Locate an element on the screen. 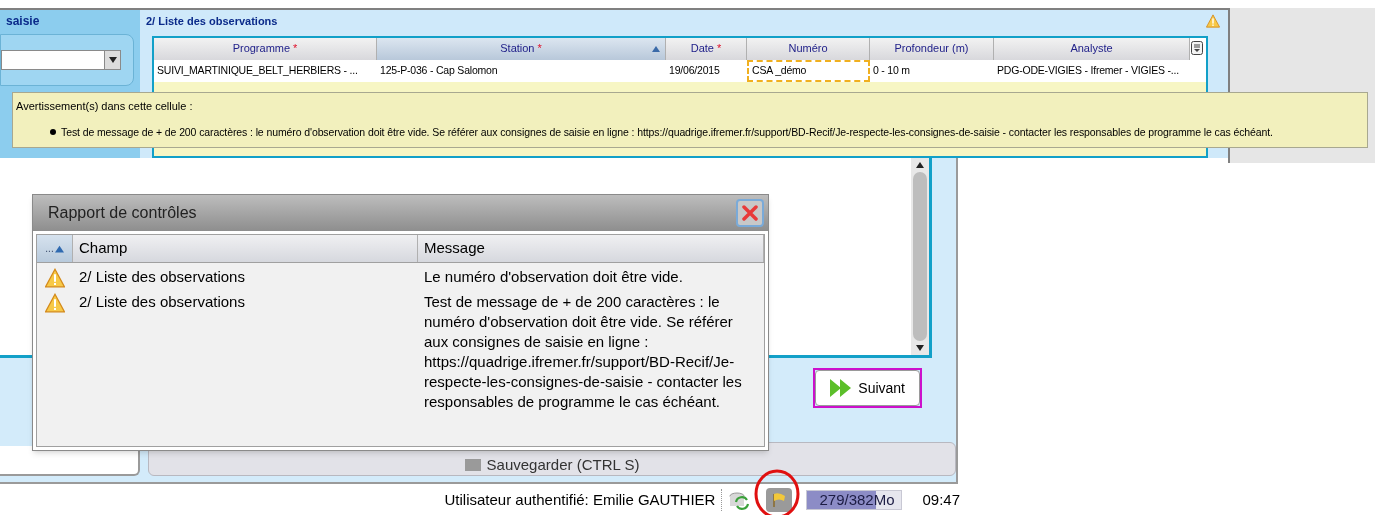 The height and width of the screenshot is (515, 1375). dropdown-field is located at coordinates (61, 60).